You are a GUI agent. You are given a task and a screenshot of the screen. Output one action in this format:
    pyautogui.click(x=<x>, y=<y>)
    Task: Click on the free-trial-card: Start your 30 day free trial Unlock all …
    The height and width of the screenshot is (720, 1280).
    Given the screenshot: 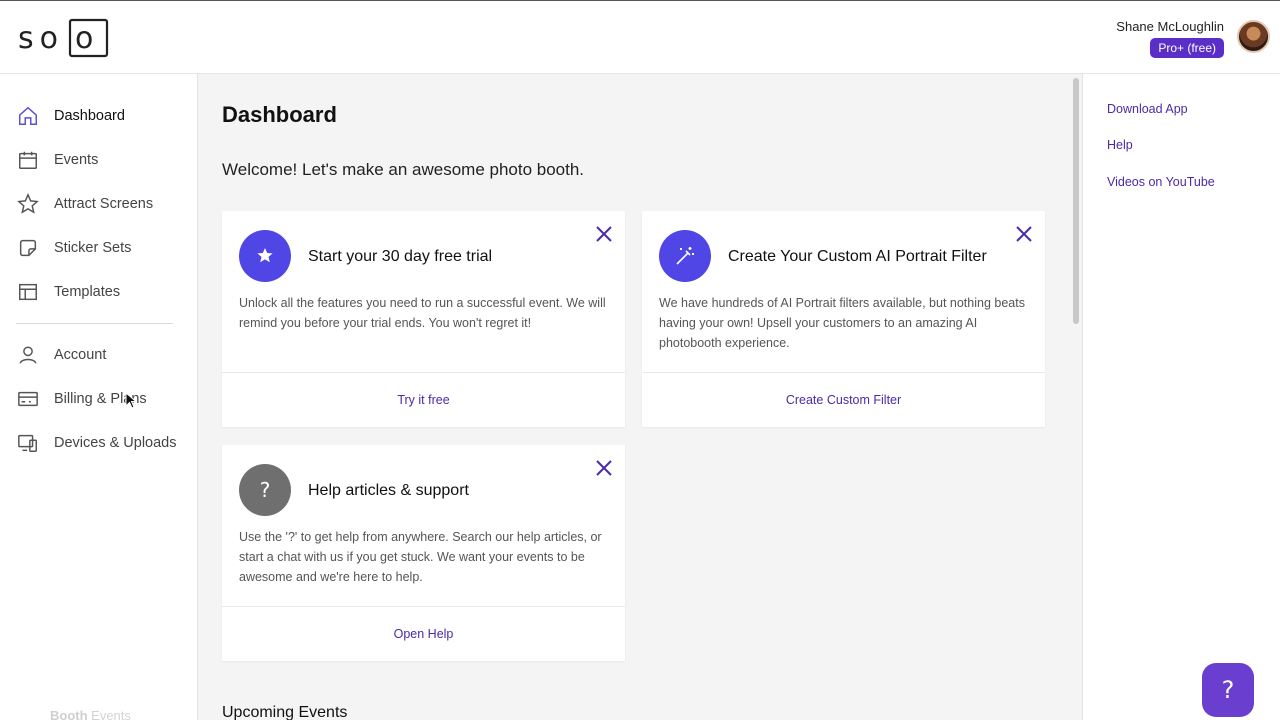 What is the action you would take?
    pyautogui.click(x=423, y=319)
    